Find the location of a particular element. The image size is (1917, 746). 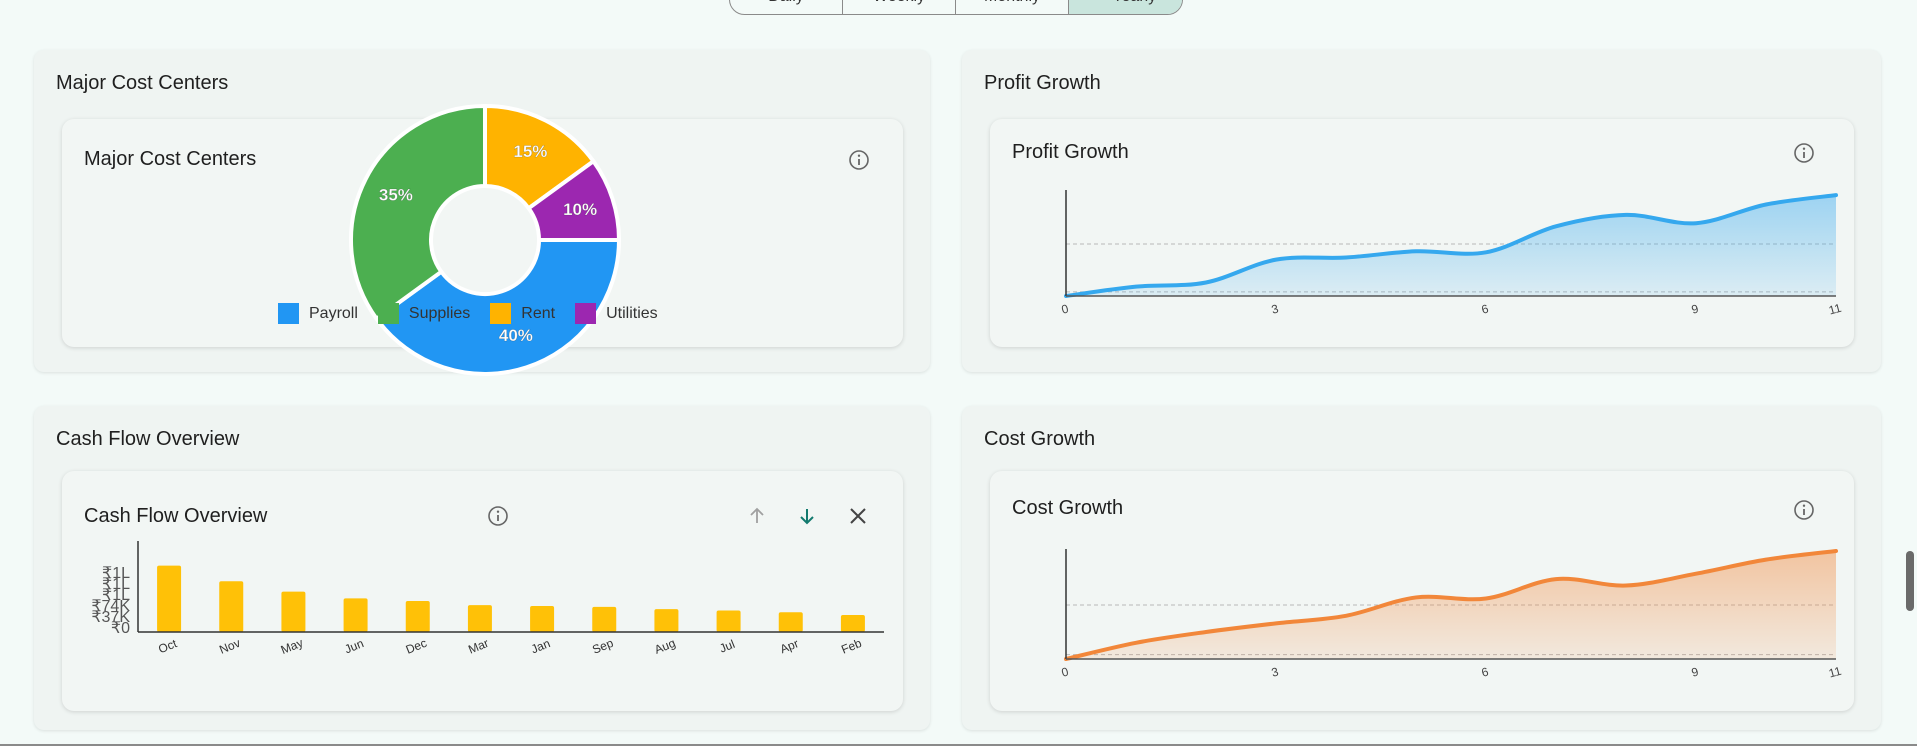

donut-chart: 40% 35% 15% 10% is located at coordinates (485, 239).